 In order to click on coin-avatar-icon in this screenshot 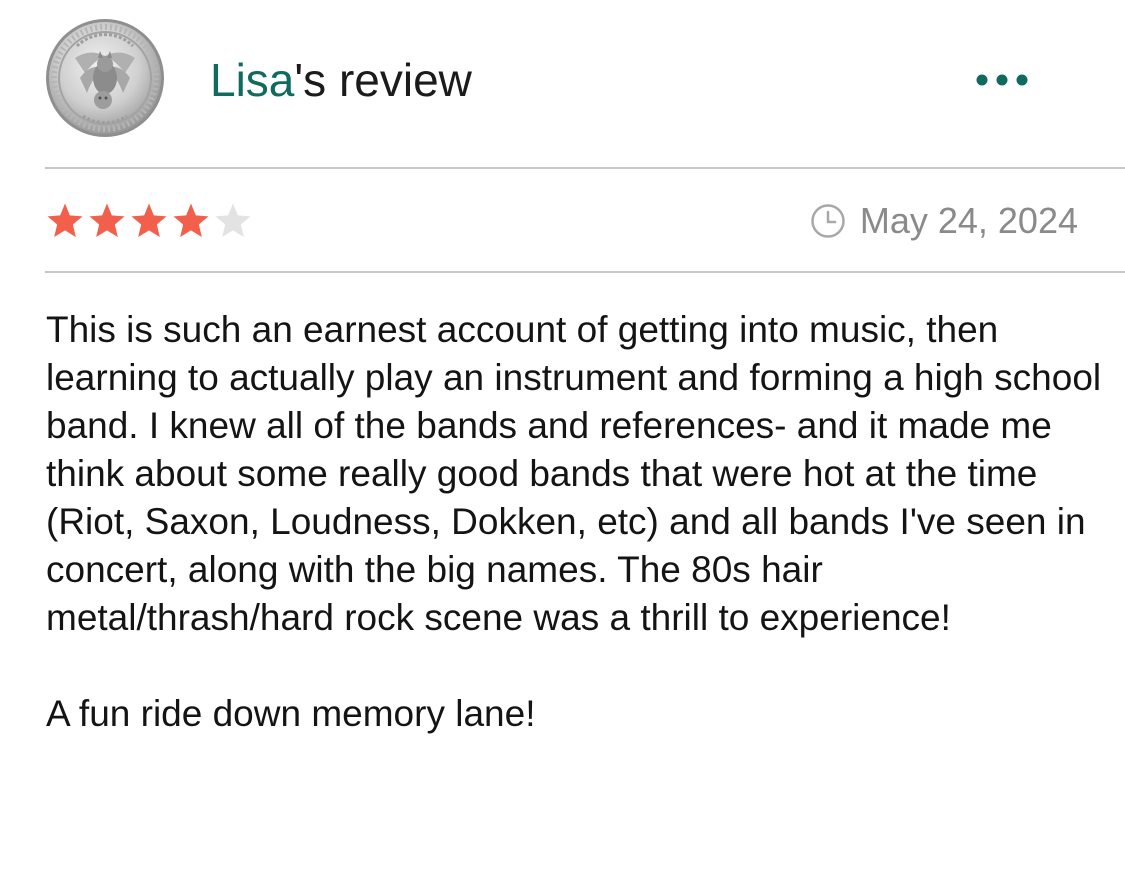, I will do `click(105, 78)`.